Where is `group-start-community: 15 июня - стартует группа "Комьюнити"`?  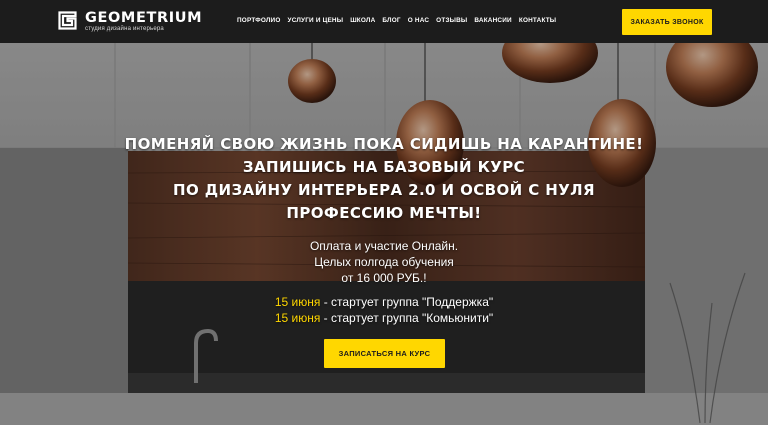 group-start-community: 15 июня - стартует группа "Комьюнити" is located at coordinates (384, 318).